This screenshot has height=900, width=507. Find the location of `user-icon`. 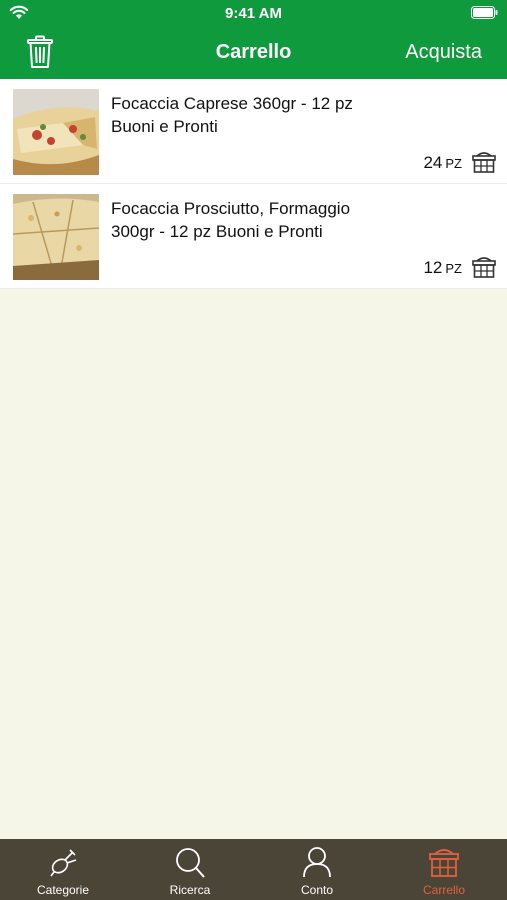

user-icon is located at coordinates (317, 862).